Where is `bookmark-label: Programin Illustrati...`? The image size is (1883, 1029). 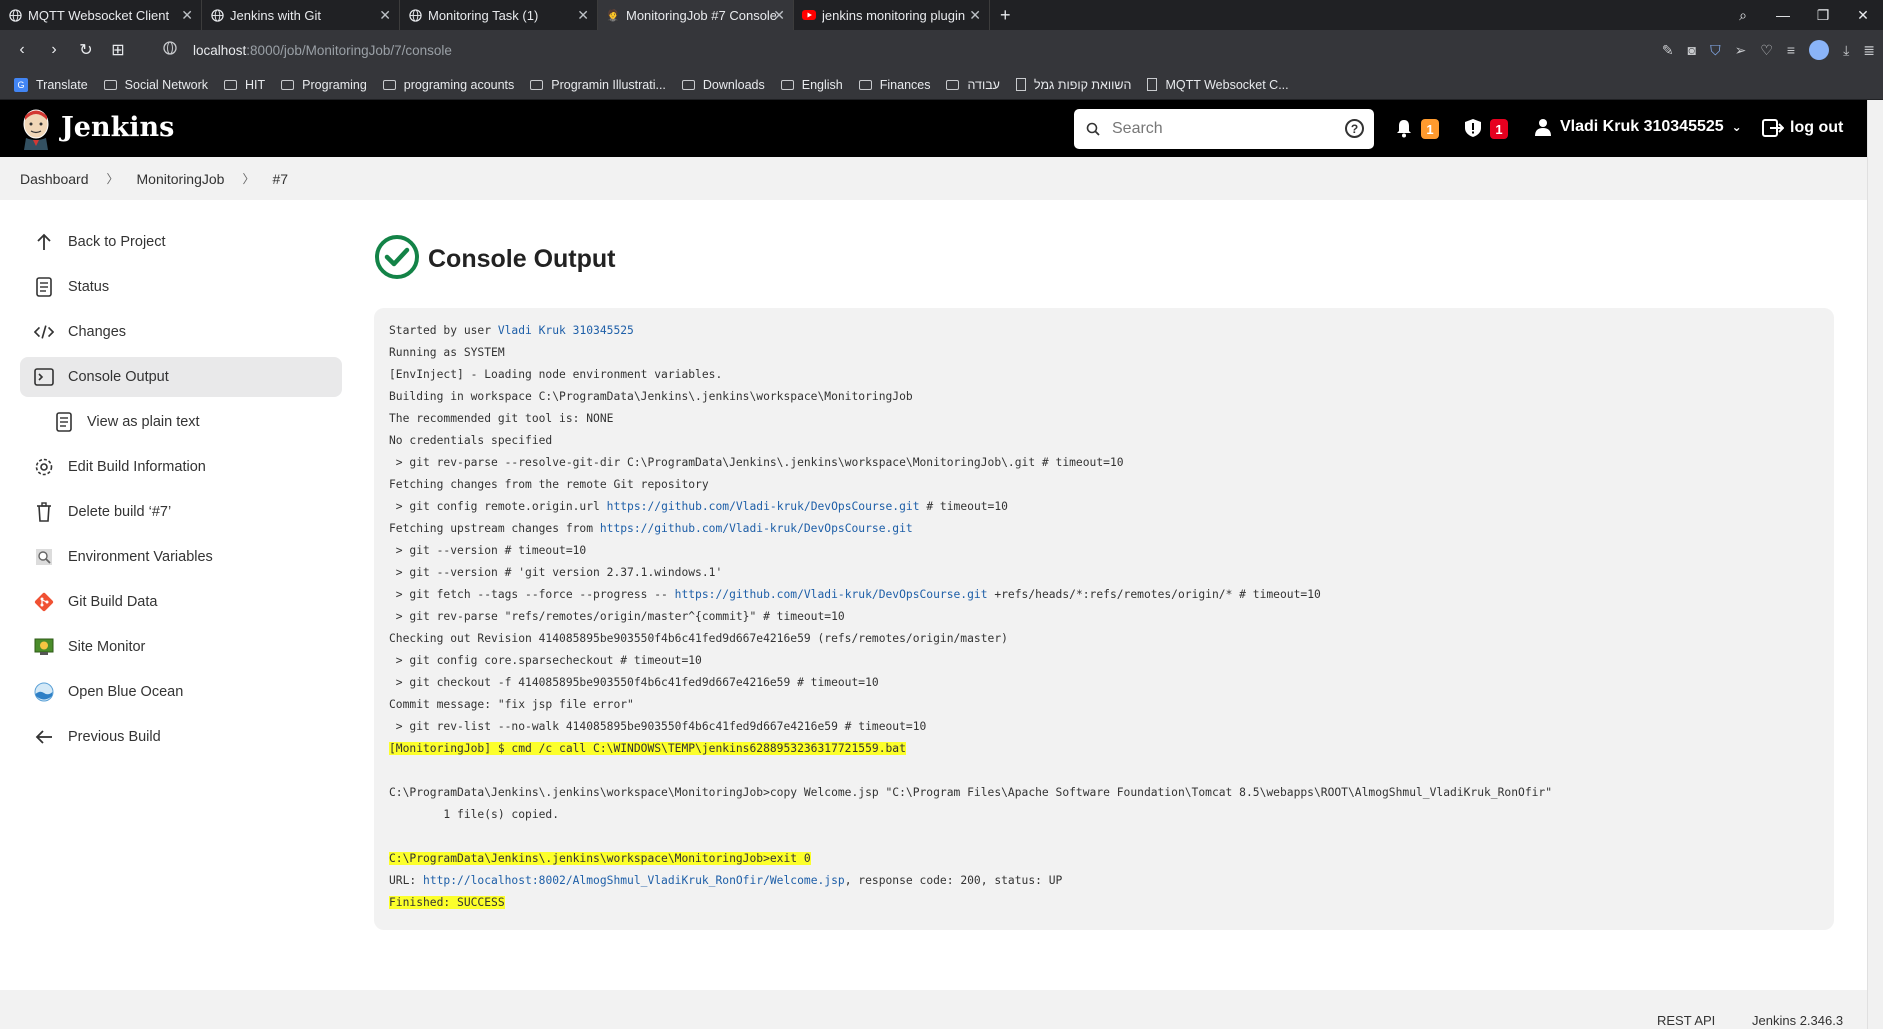
bookmark-label: Programin Illustrati... is located at coordinates (608, 84).